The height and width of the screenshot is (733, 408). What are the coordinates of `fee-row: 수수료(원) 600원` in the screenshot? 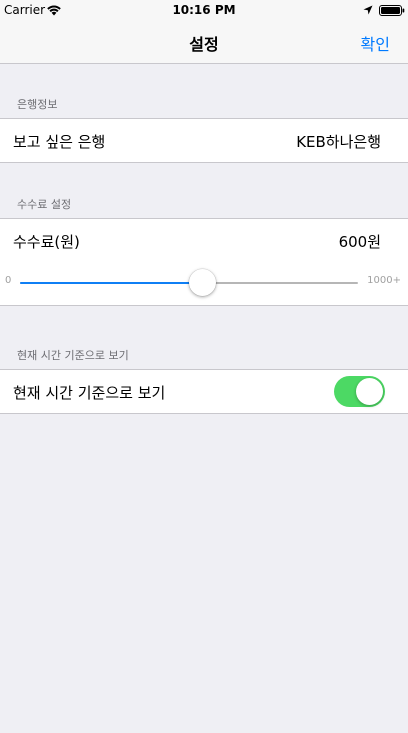 It's located at (204, 240).